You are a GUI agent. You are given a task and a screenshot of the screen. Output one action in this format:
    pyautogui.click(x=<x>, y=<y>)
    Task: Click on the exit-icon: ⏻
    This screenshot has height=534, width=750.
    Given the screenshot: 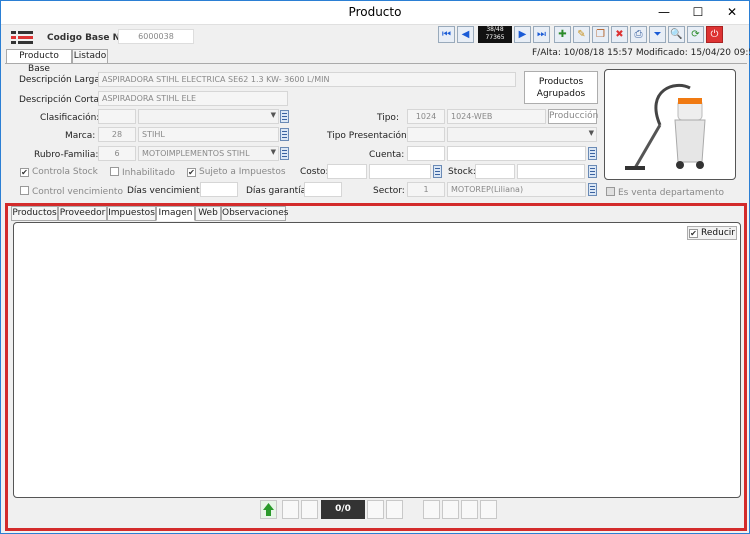 What is the action you would take?
    pyautogui.click(x=714, y=34)
    